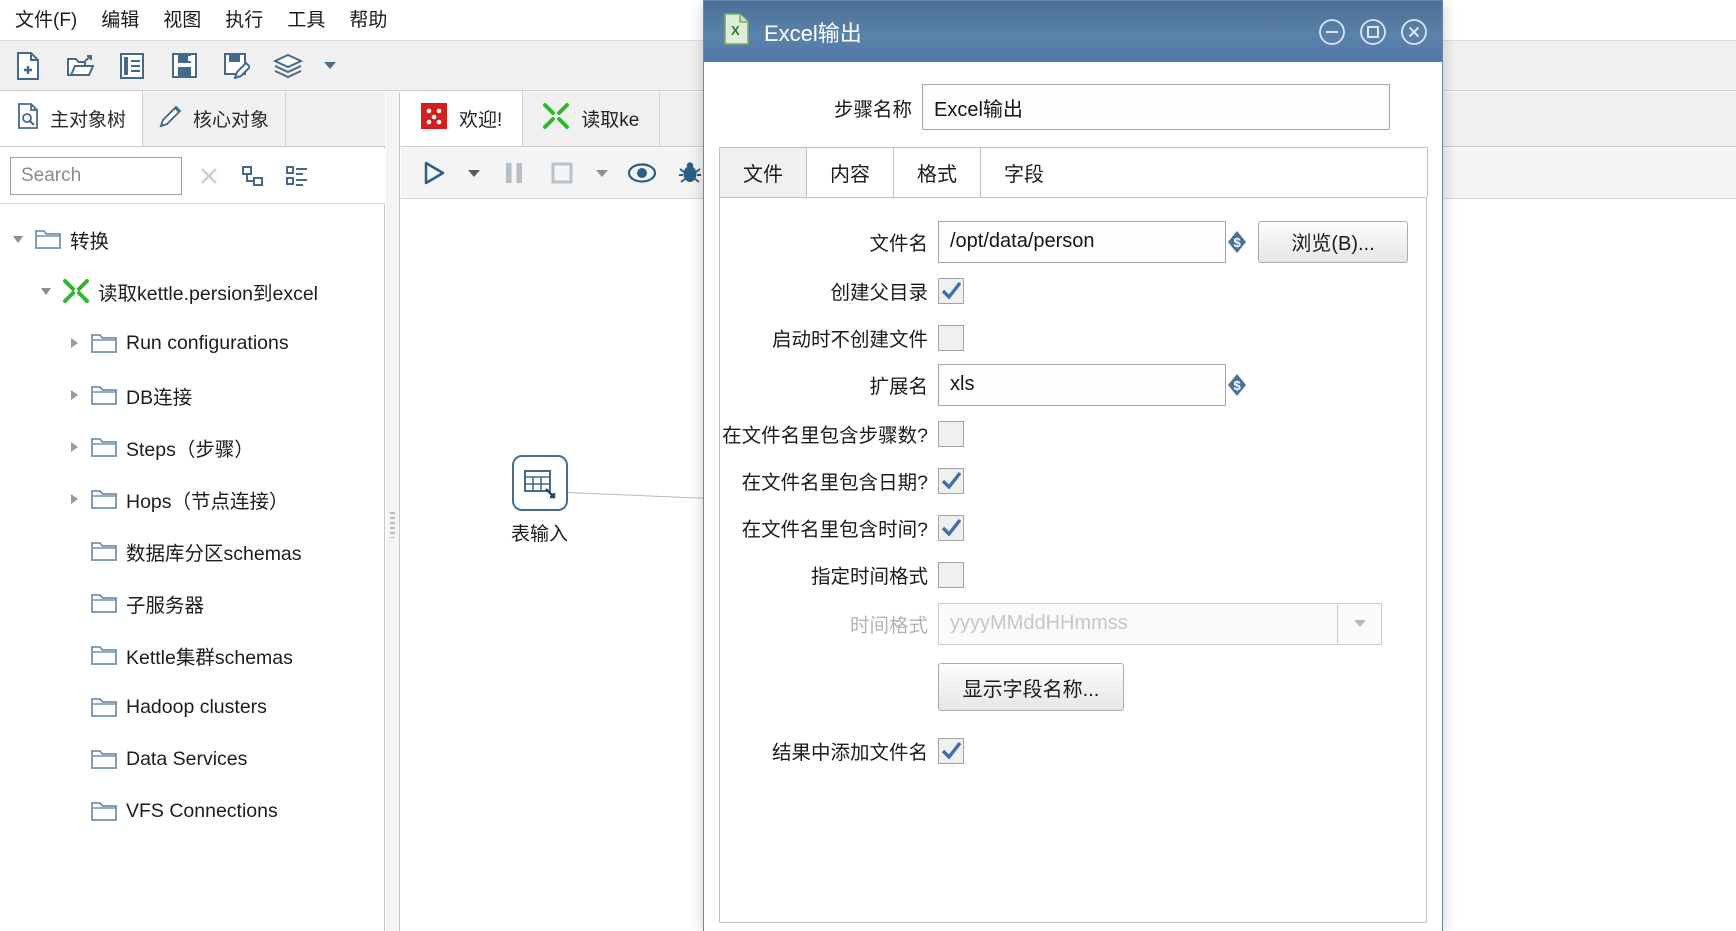 The width and height of the screenshot is (1736, 931). I want to click on extension-label: 扩展名, so click(898, 387).